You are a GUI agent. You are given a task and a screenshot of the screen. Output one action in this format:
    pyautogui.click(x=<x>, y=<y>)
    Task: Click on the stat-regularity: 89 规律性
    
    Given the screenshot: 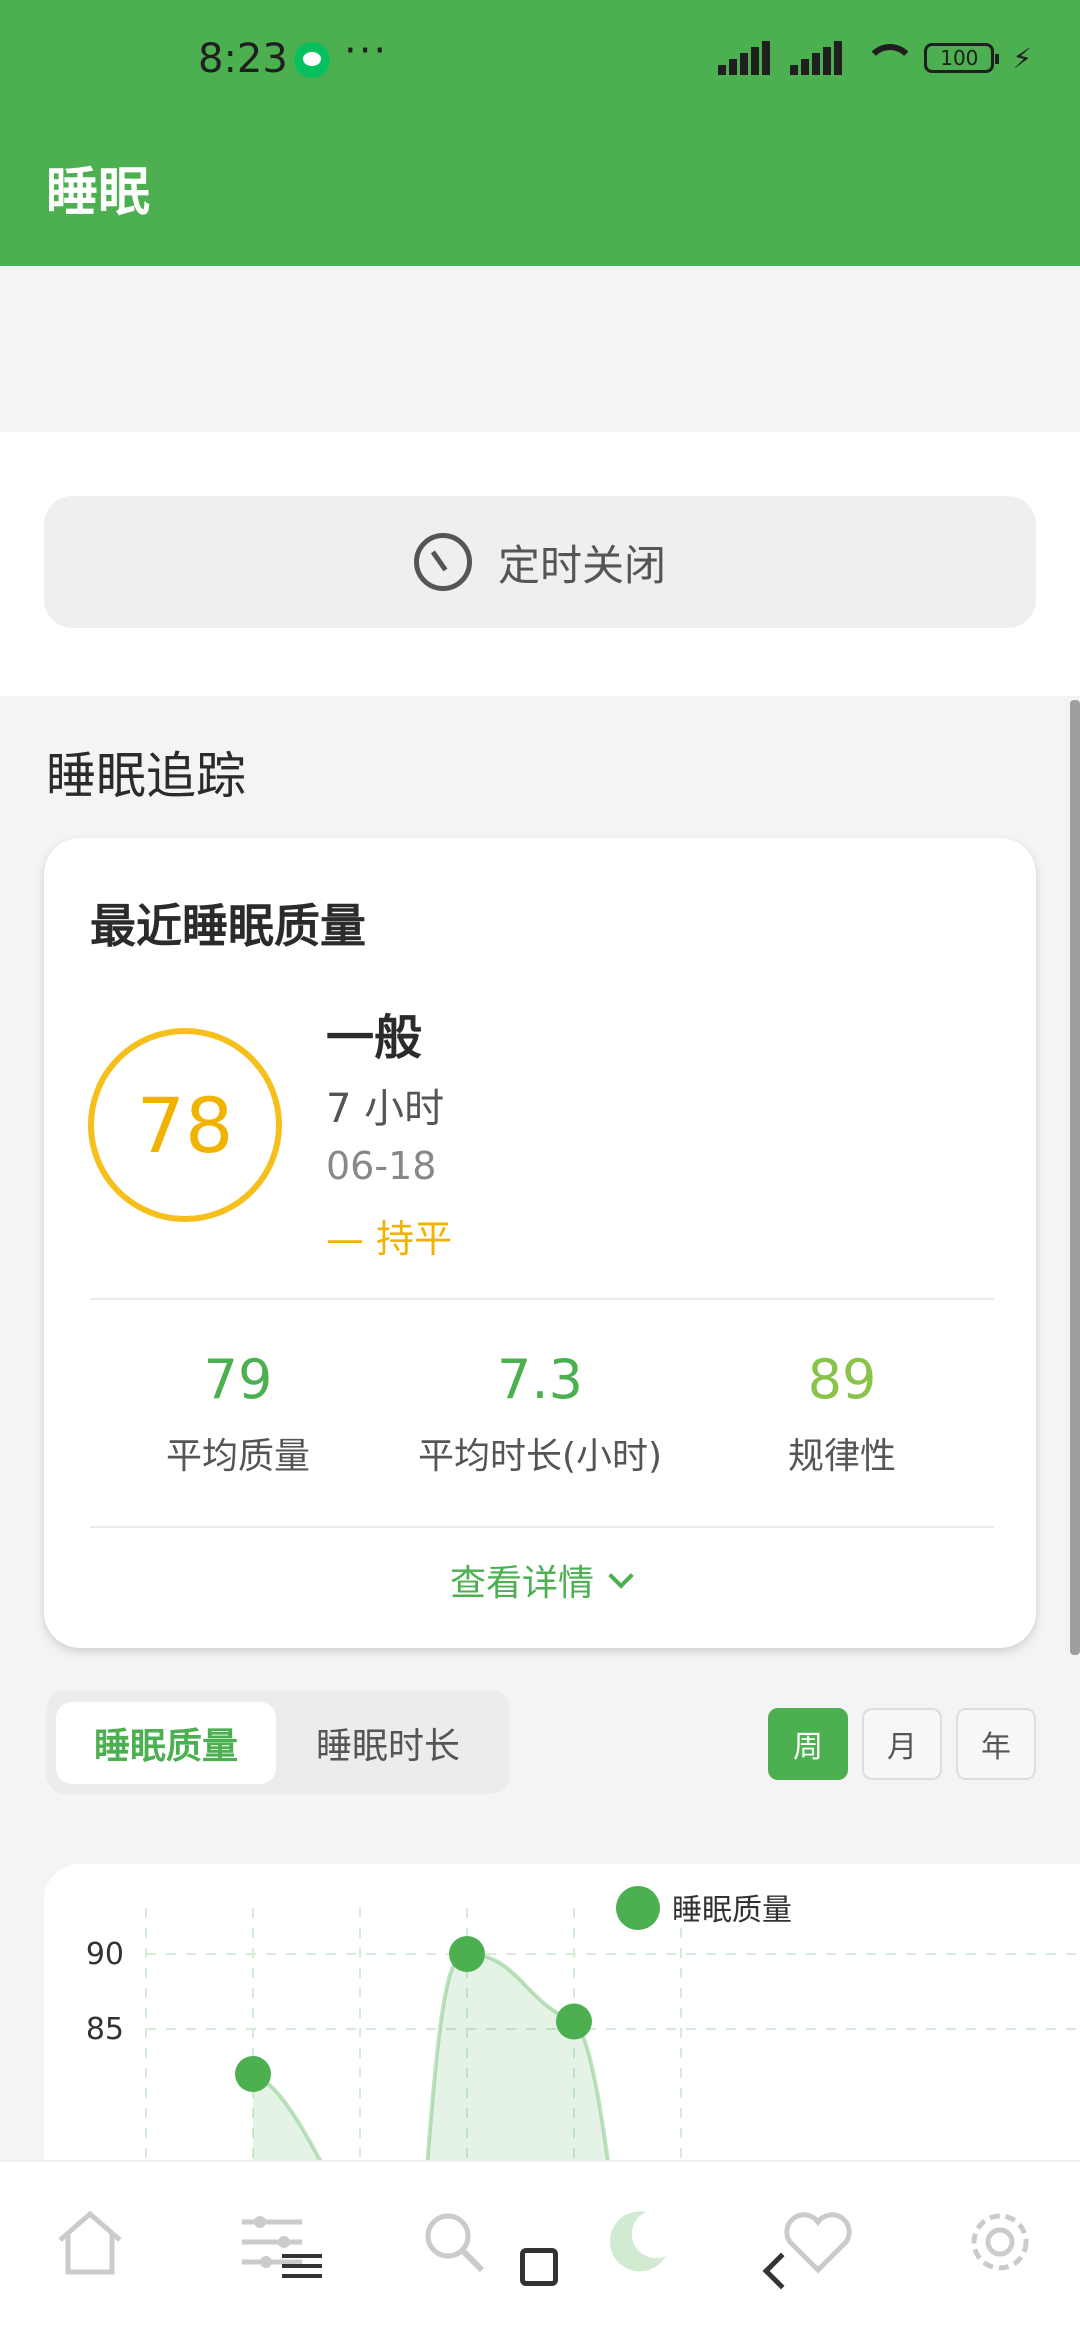 What is the action you would take?
    pyautogui.click(x=842, y=1413)
    